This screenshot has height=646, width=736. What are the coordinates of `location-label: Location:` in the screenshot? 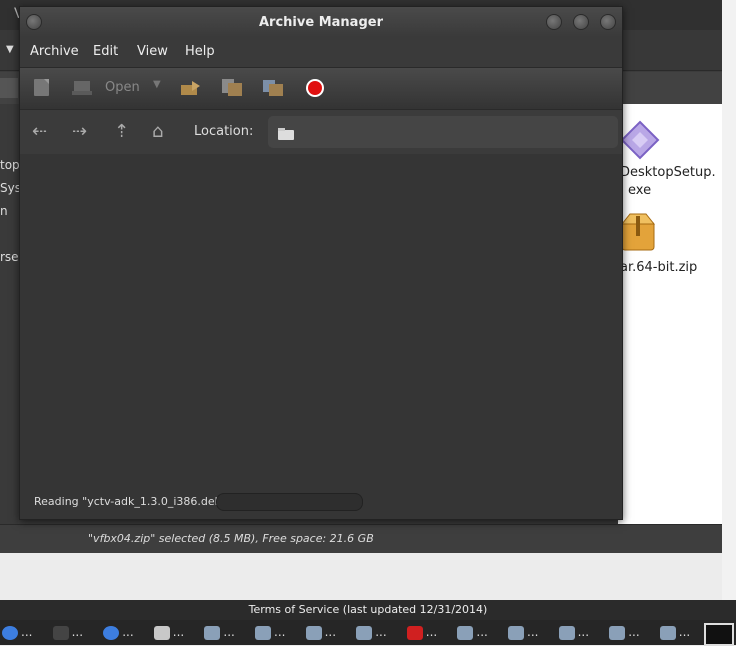 It's located at (224, 131).